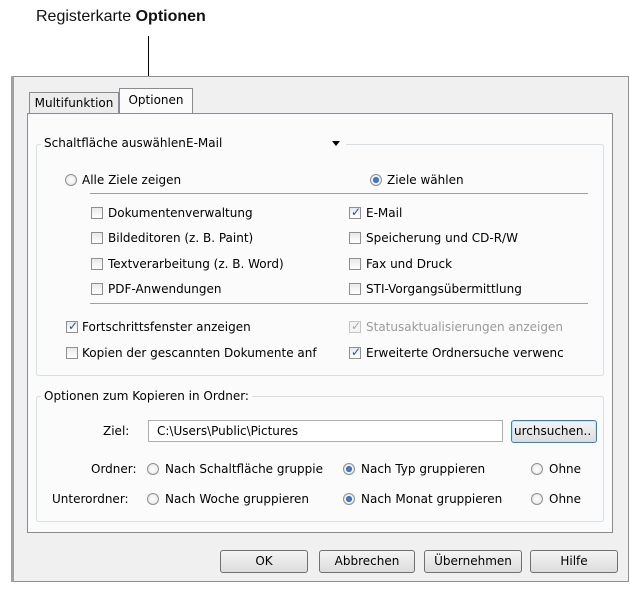 The height and width of the screenshot is (590, 630). I want to click on checkbox-extended-folder-search, so click(355, 352).